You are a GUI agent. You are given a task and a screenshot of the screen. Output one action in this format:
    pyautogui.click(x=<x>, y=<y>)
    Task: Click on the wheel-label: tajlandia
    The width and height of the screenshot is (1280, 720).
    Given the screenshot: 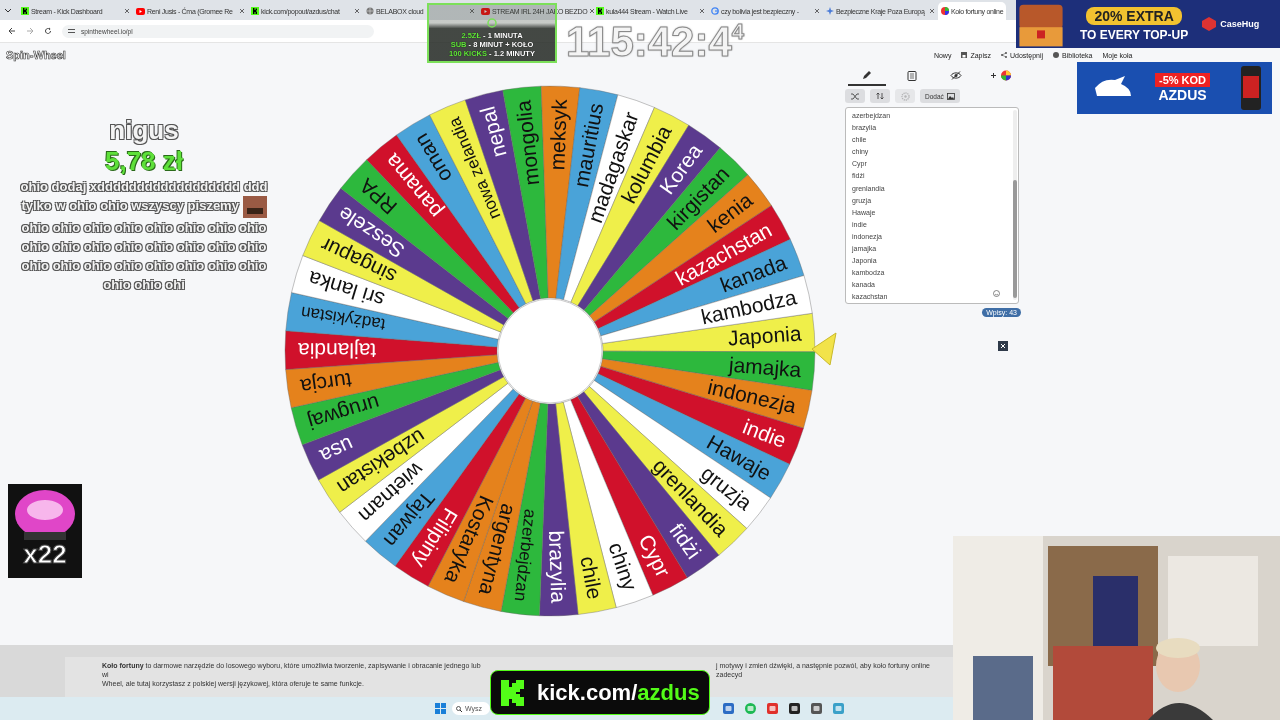 What is the action you would take?
    pyautogui.click(x=337, y=351)
    